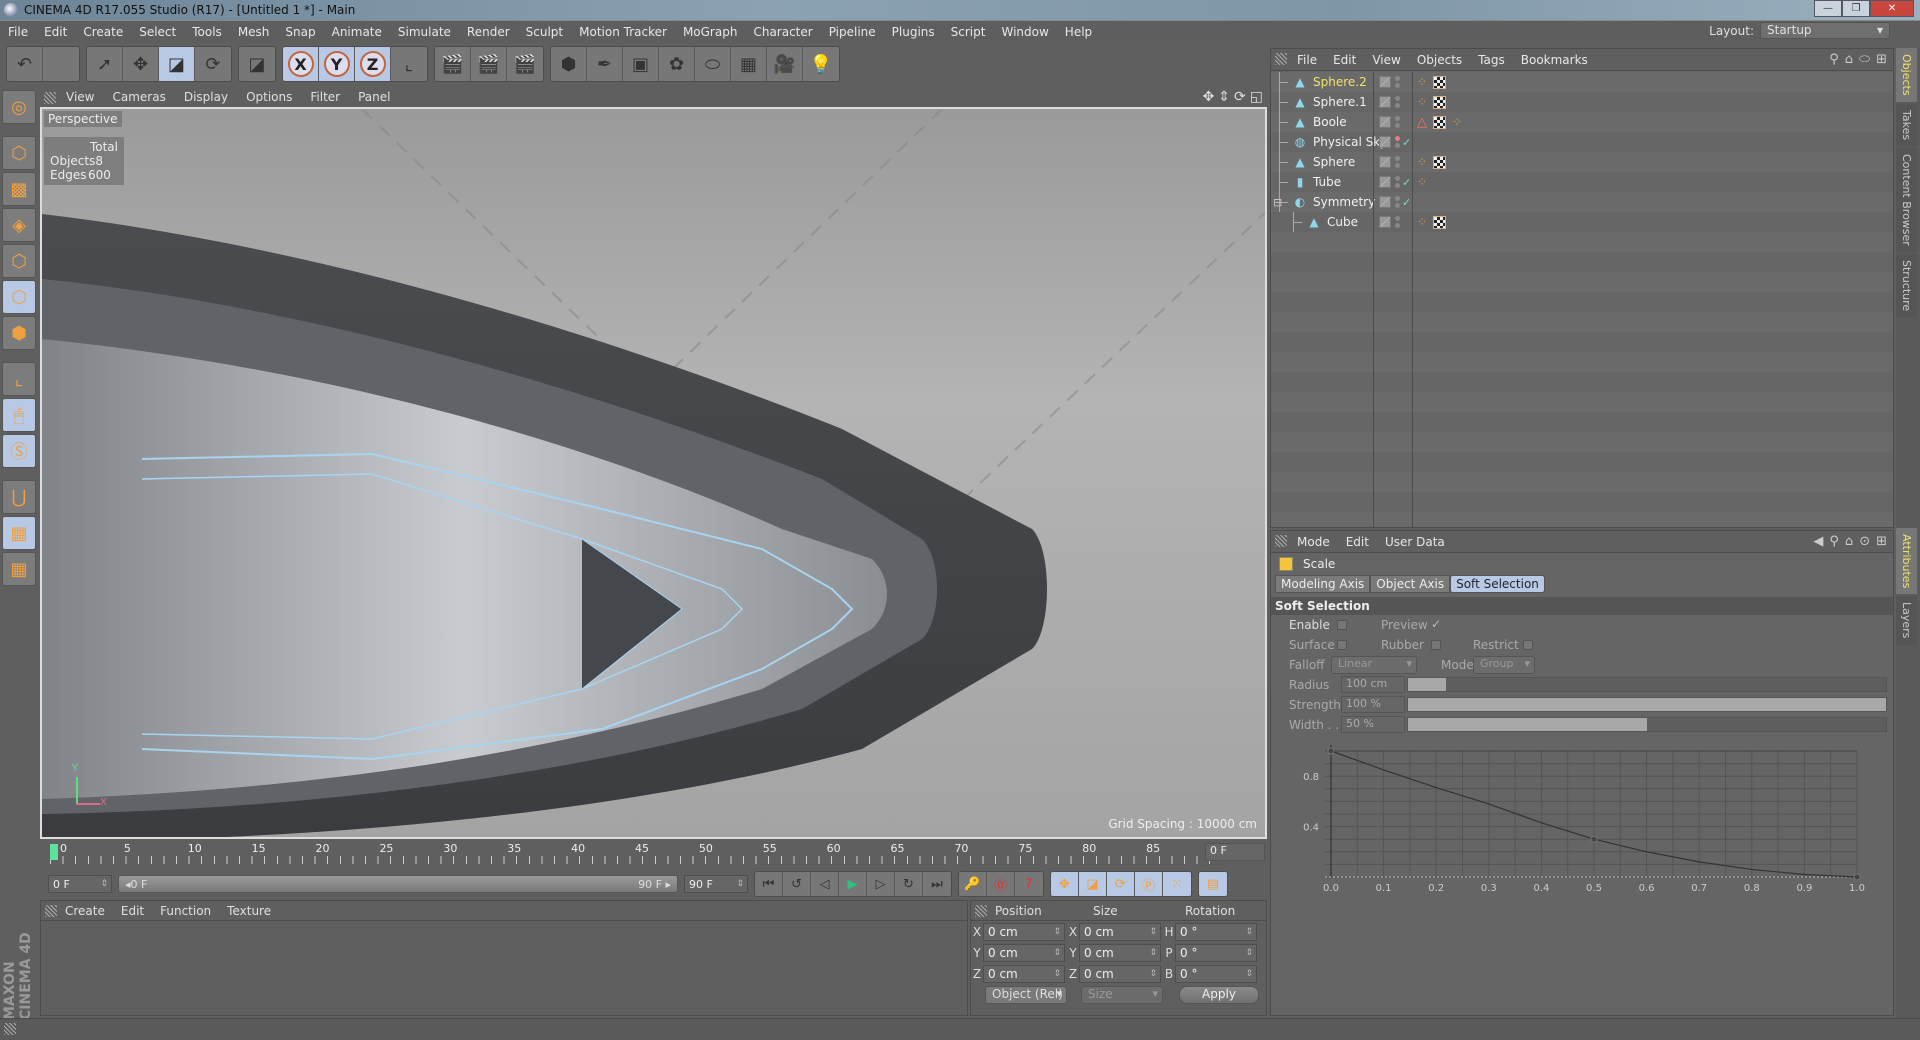 The width and height of the screenshot is (1920, 1040). What do you see at coordinates (769, 884) in the screenshot?
I see `go-to-start-button: ⏮` at bounding box center [769, 884].